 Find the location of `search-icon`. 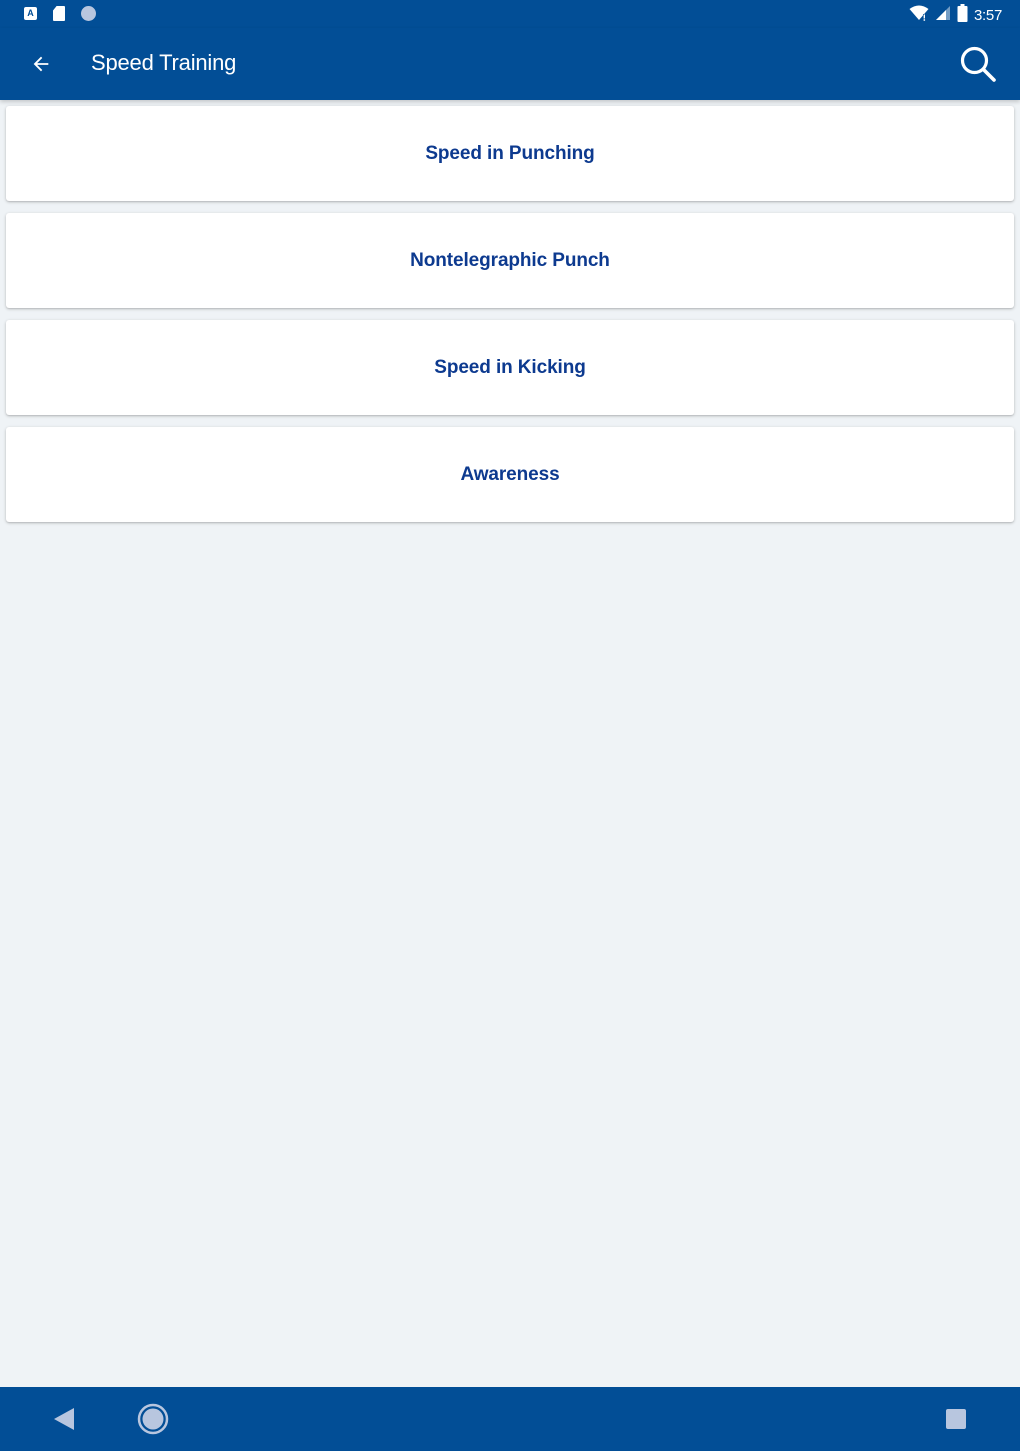

search-icon is located at coordinates (978, 64).